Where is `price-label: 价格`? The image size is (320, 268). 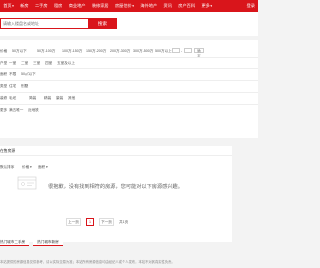
price-label: 价格 is located at coordinates (4, 51).